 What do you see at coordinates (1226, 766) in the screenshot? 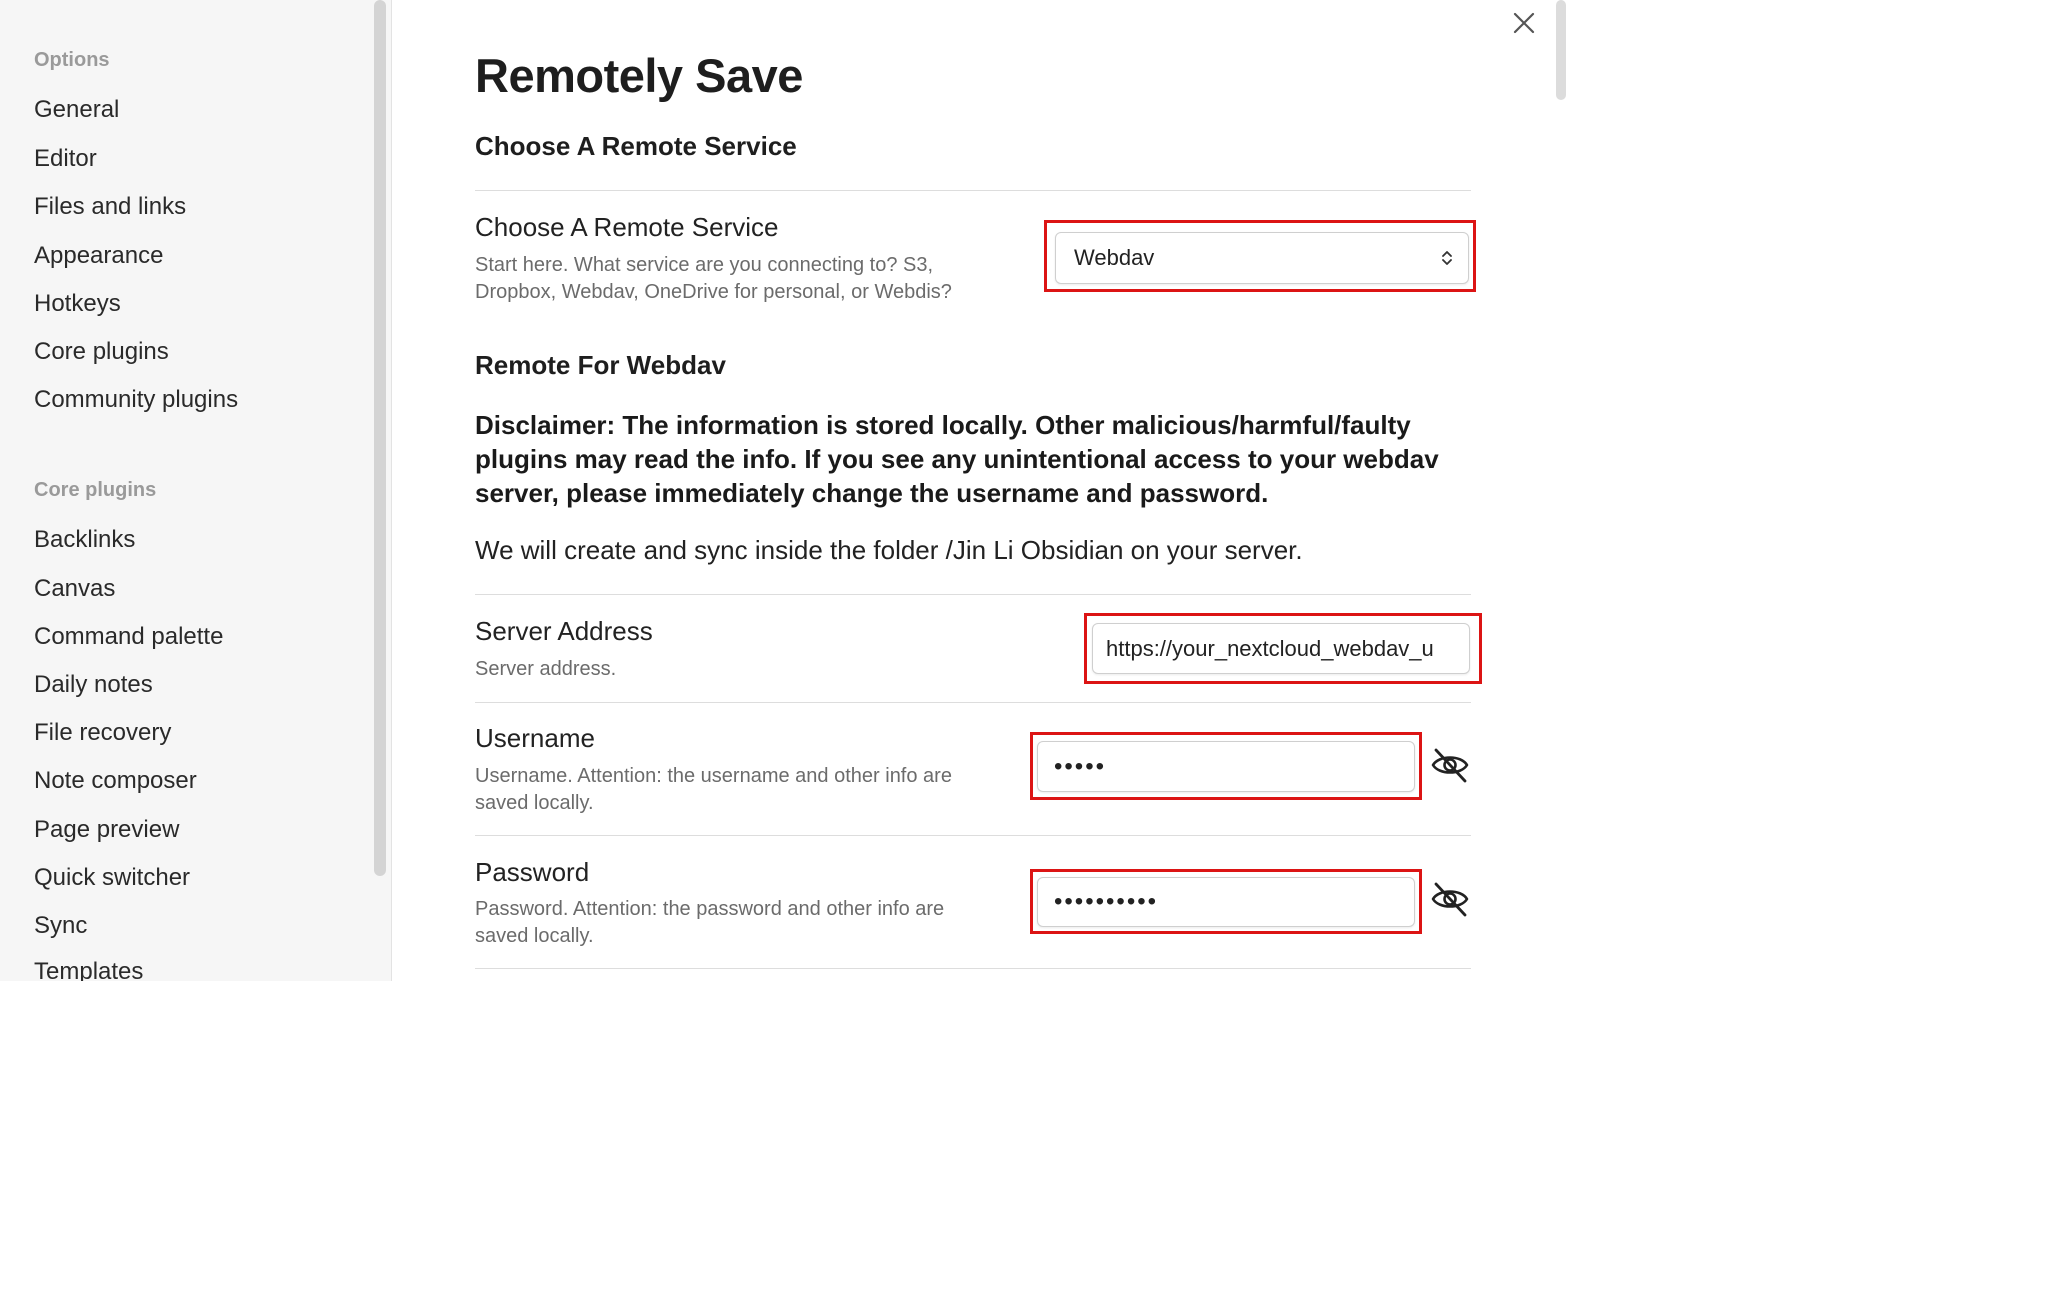
I see `username-input: •••••` at bounding box center [1226, 766].